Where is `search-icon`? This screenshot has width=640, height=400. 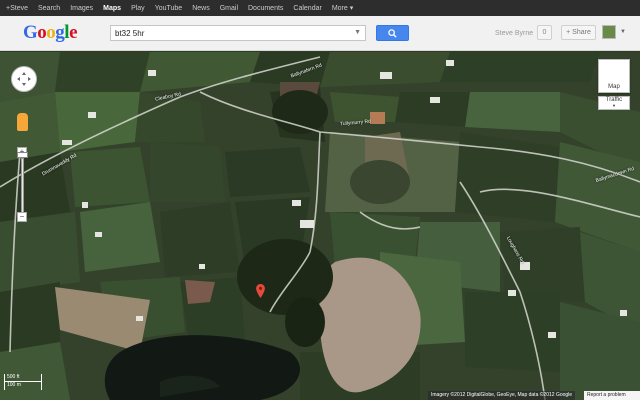 search-icon is located at coordinates (392, 33).